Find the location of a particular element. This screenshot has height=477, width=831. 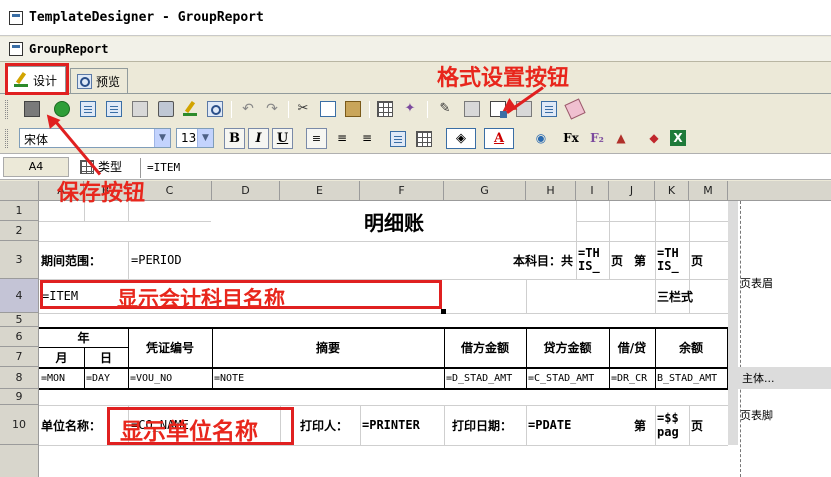

insert-row-icon is located at coordinates (472, 109).